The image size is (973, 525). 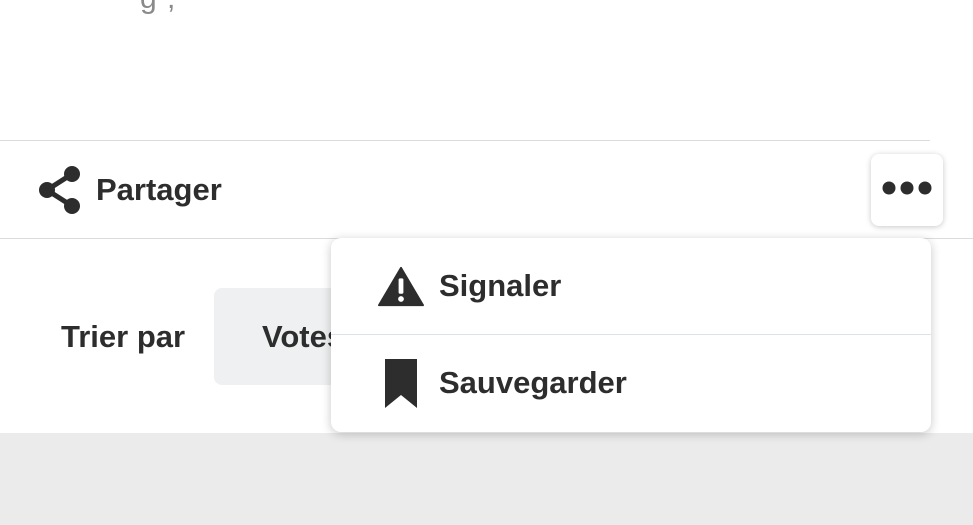 I want to click on menu-item-signaler: Signaler, so click(x=631, y=286).